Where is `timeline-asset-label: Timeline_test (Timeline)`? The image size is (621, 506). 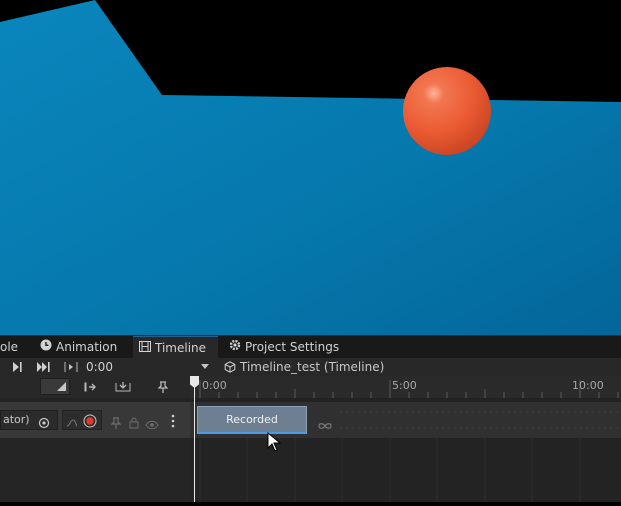 timeline-asset-label: Timeline_test (Timeline) is located at coordinates (312, 367).